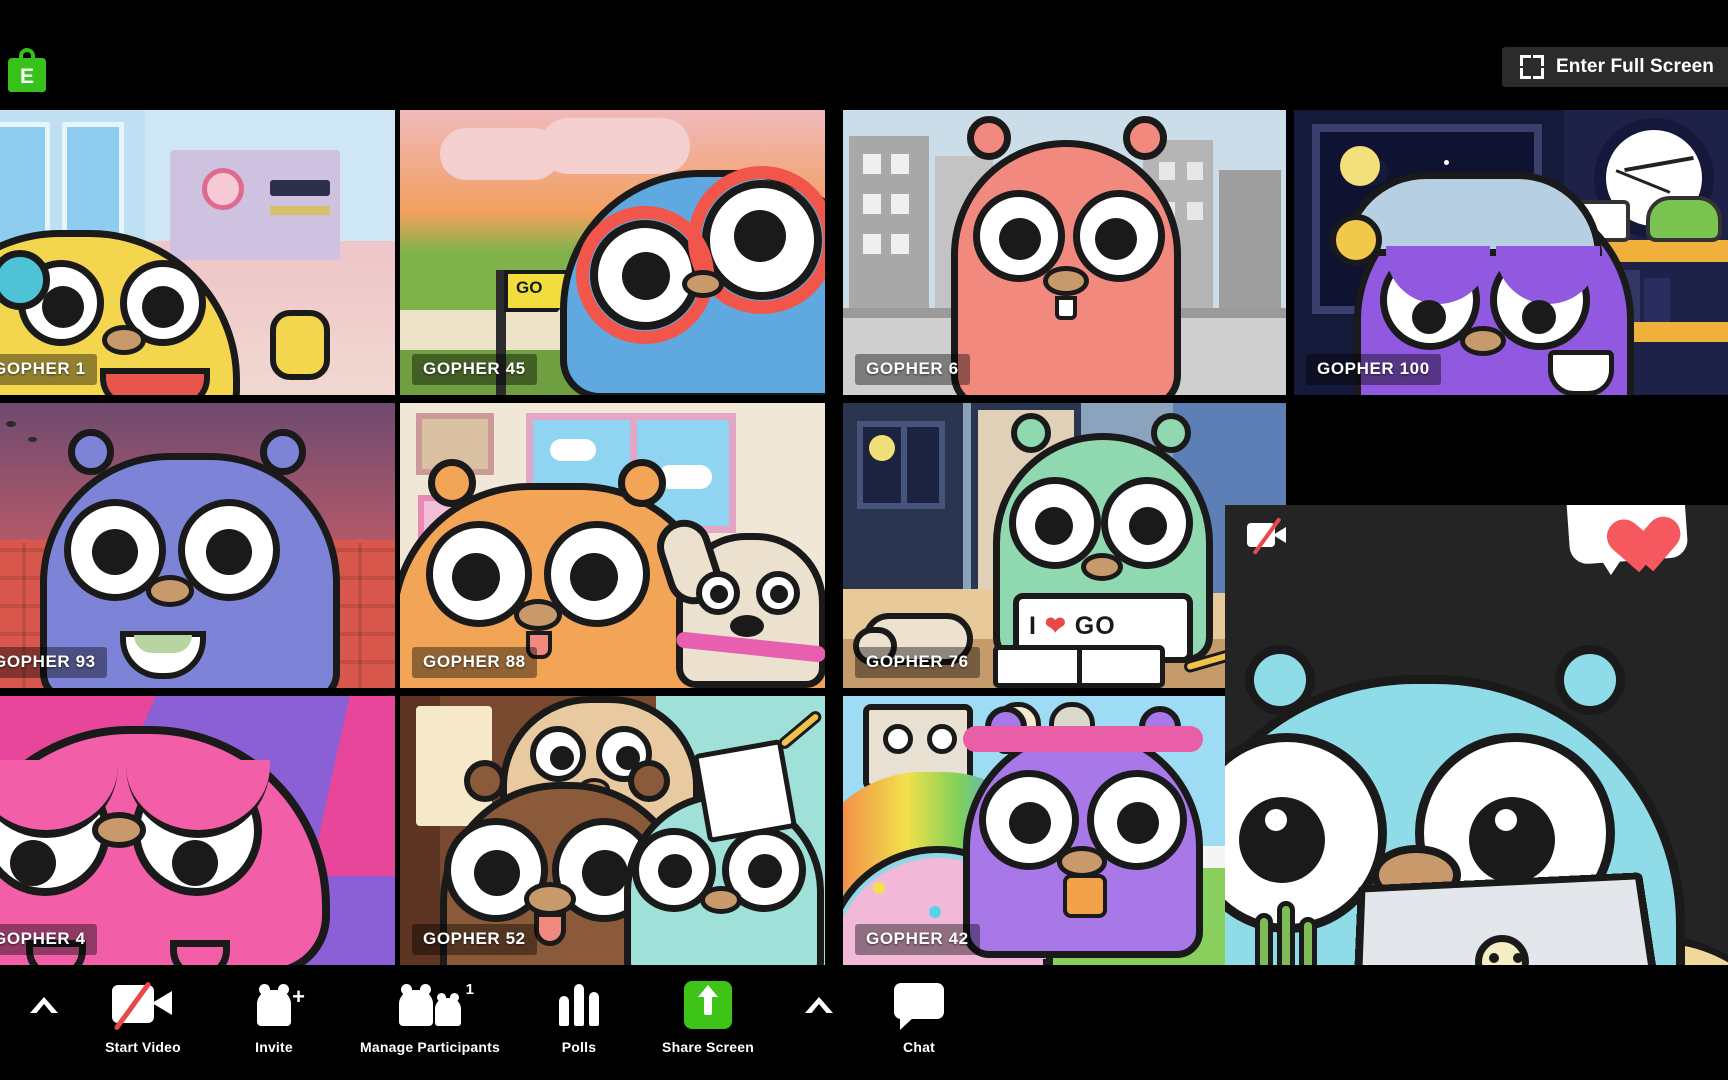 This screenshot has width=1728, height=1080. What do you see at coordinates (708, 1005) in the screenshot?
I see `share-screen-icon` at bounding box center [708, 1005].